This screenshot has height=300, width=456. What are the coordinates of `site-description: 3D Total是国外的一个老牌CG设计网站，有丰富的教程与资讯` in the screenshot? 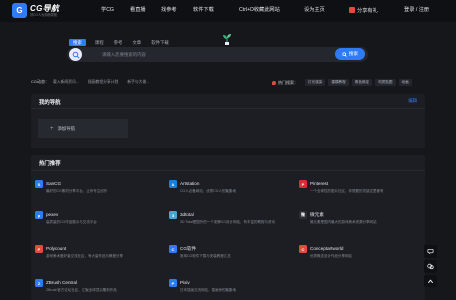 It's located at (228, 222).